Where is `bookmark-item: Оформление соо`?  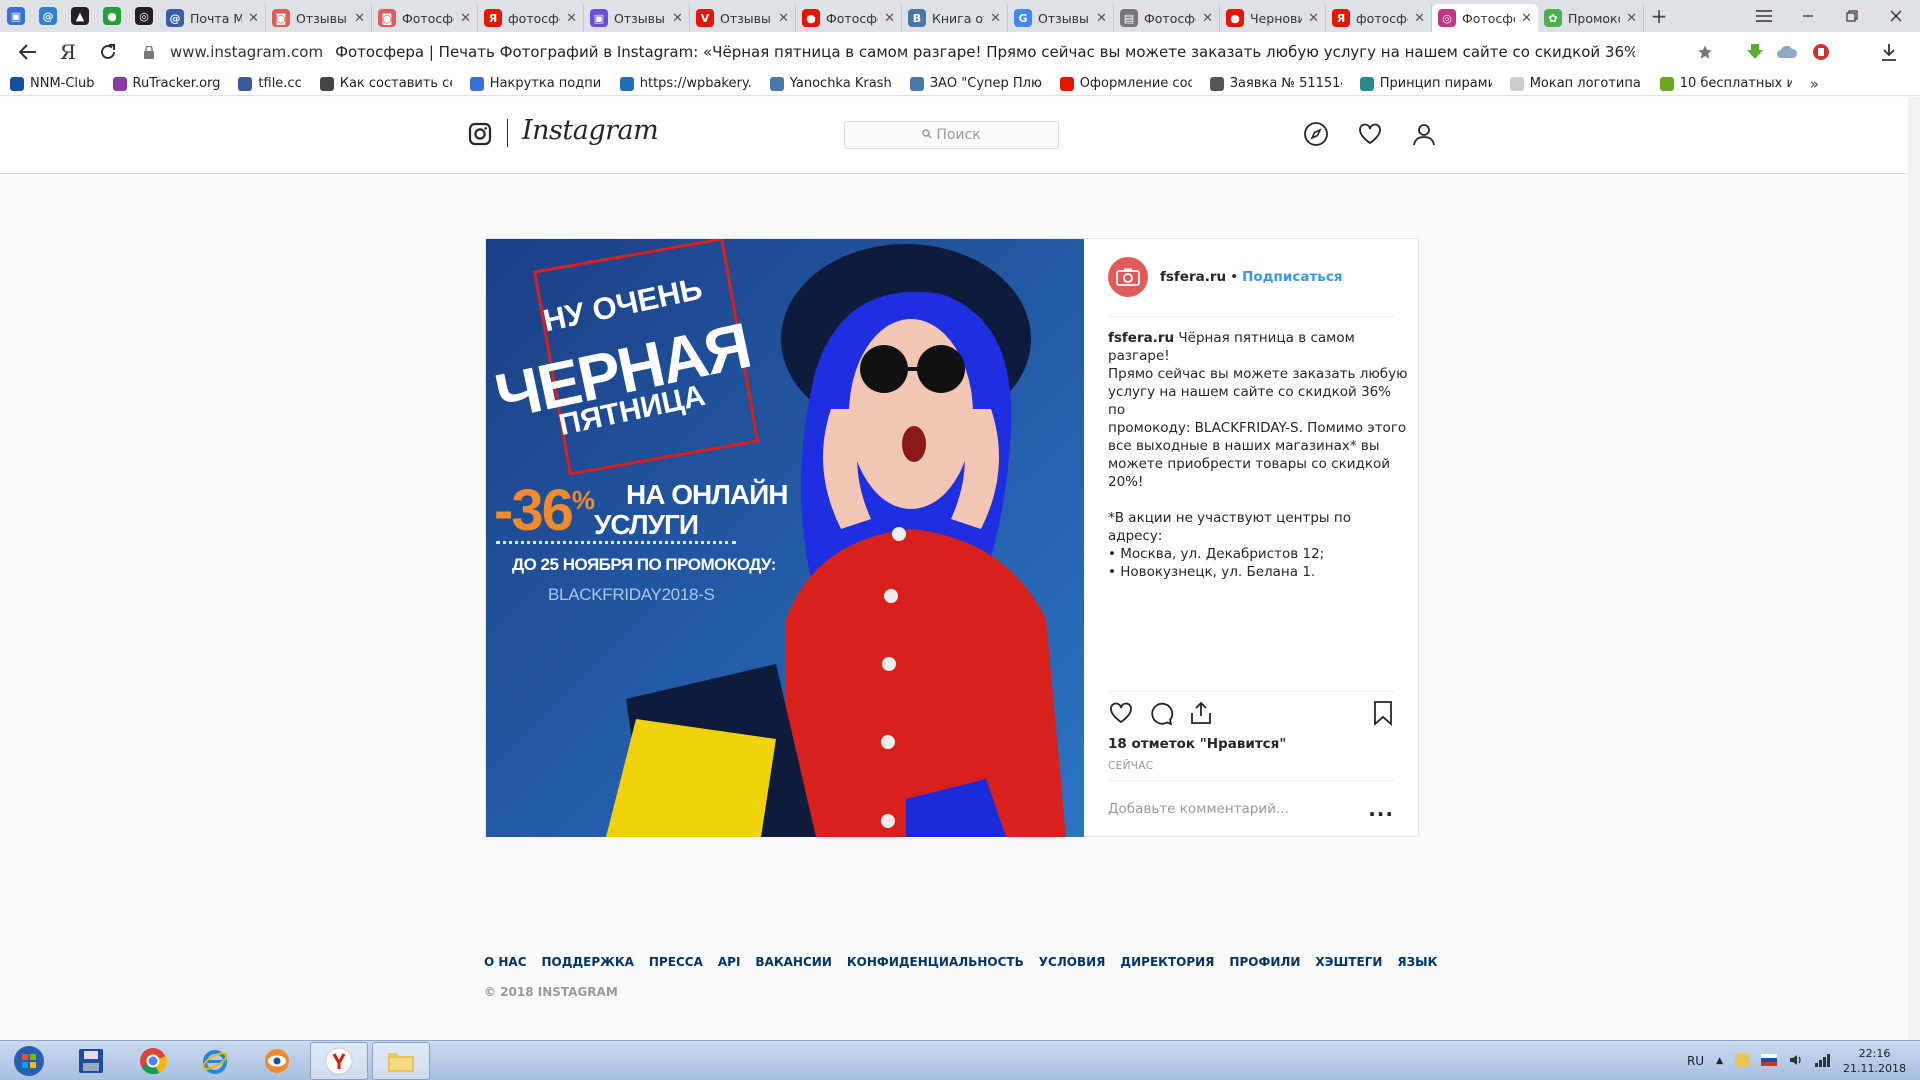
bookmark-item: Оформление соо is located at coordinates (1125, 83).